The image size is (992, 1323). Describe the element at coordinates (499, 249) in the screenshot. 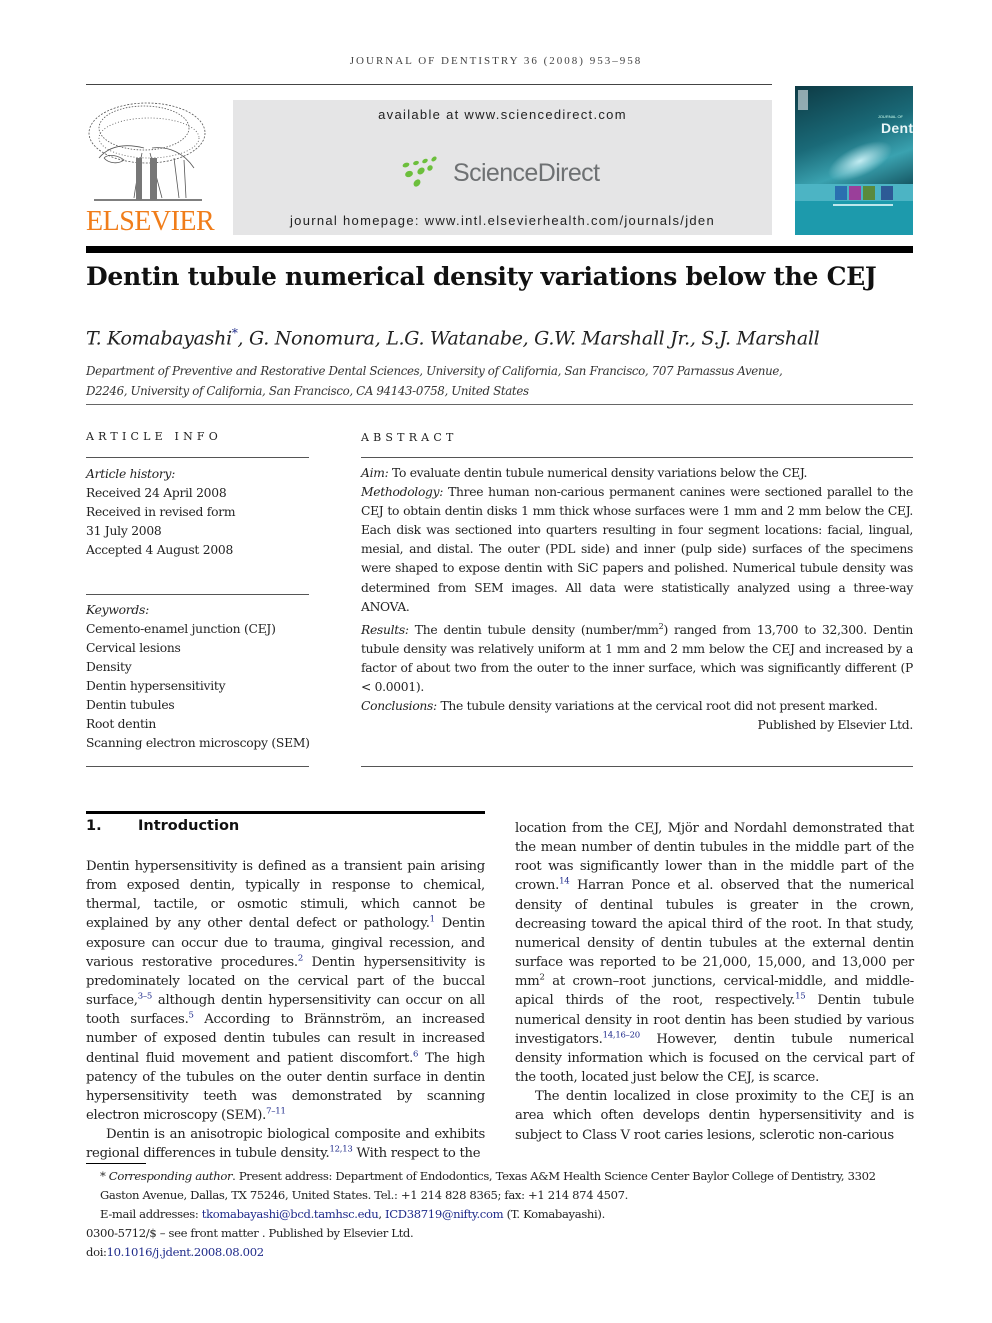

I see `header-thick-rule` at that location.